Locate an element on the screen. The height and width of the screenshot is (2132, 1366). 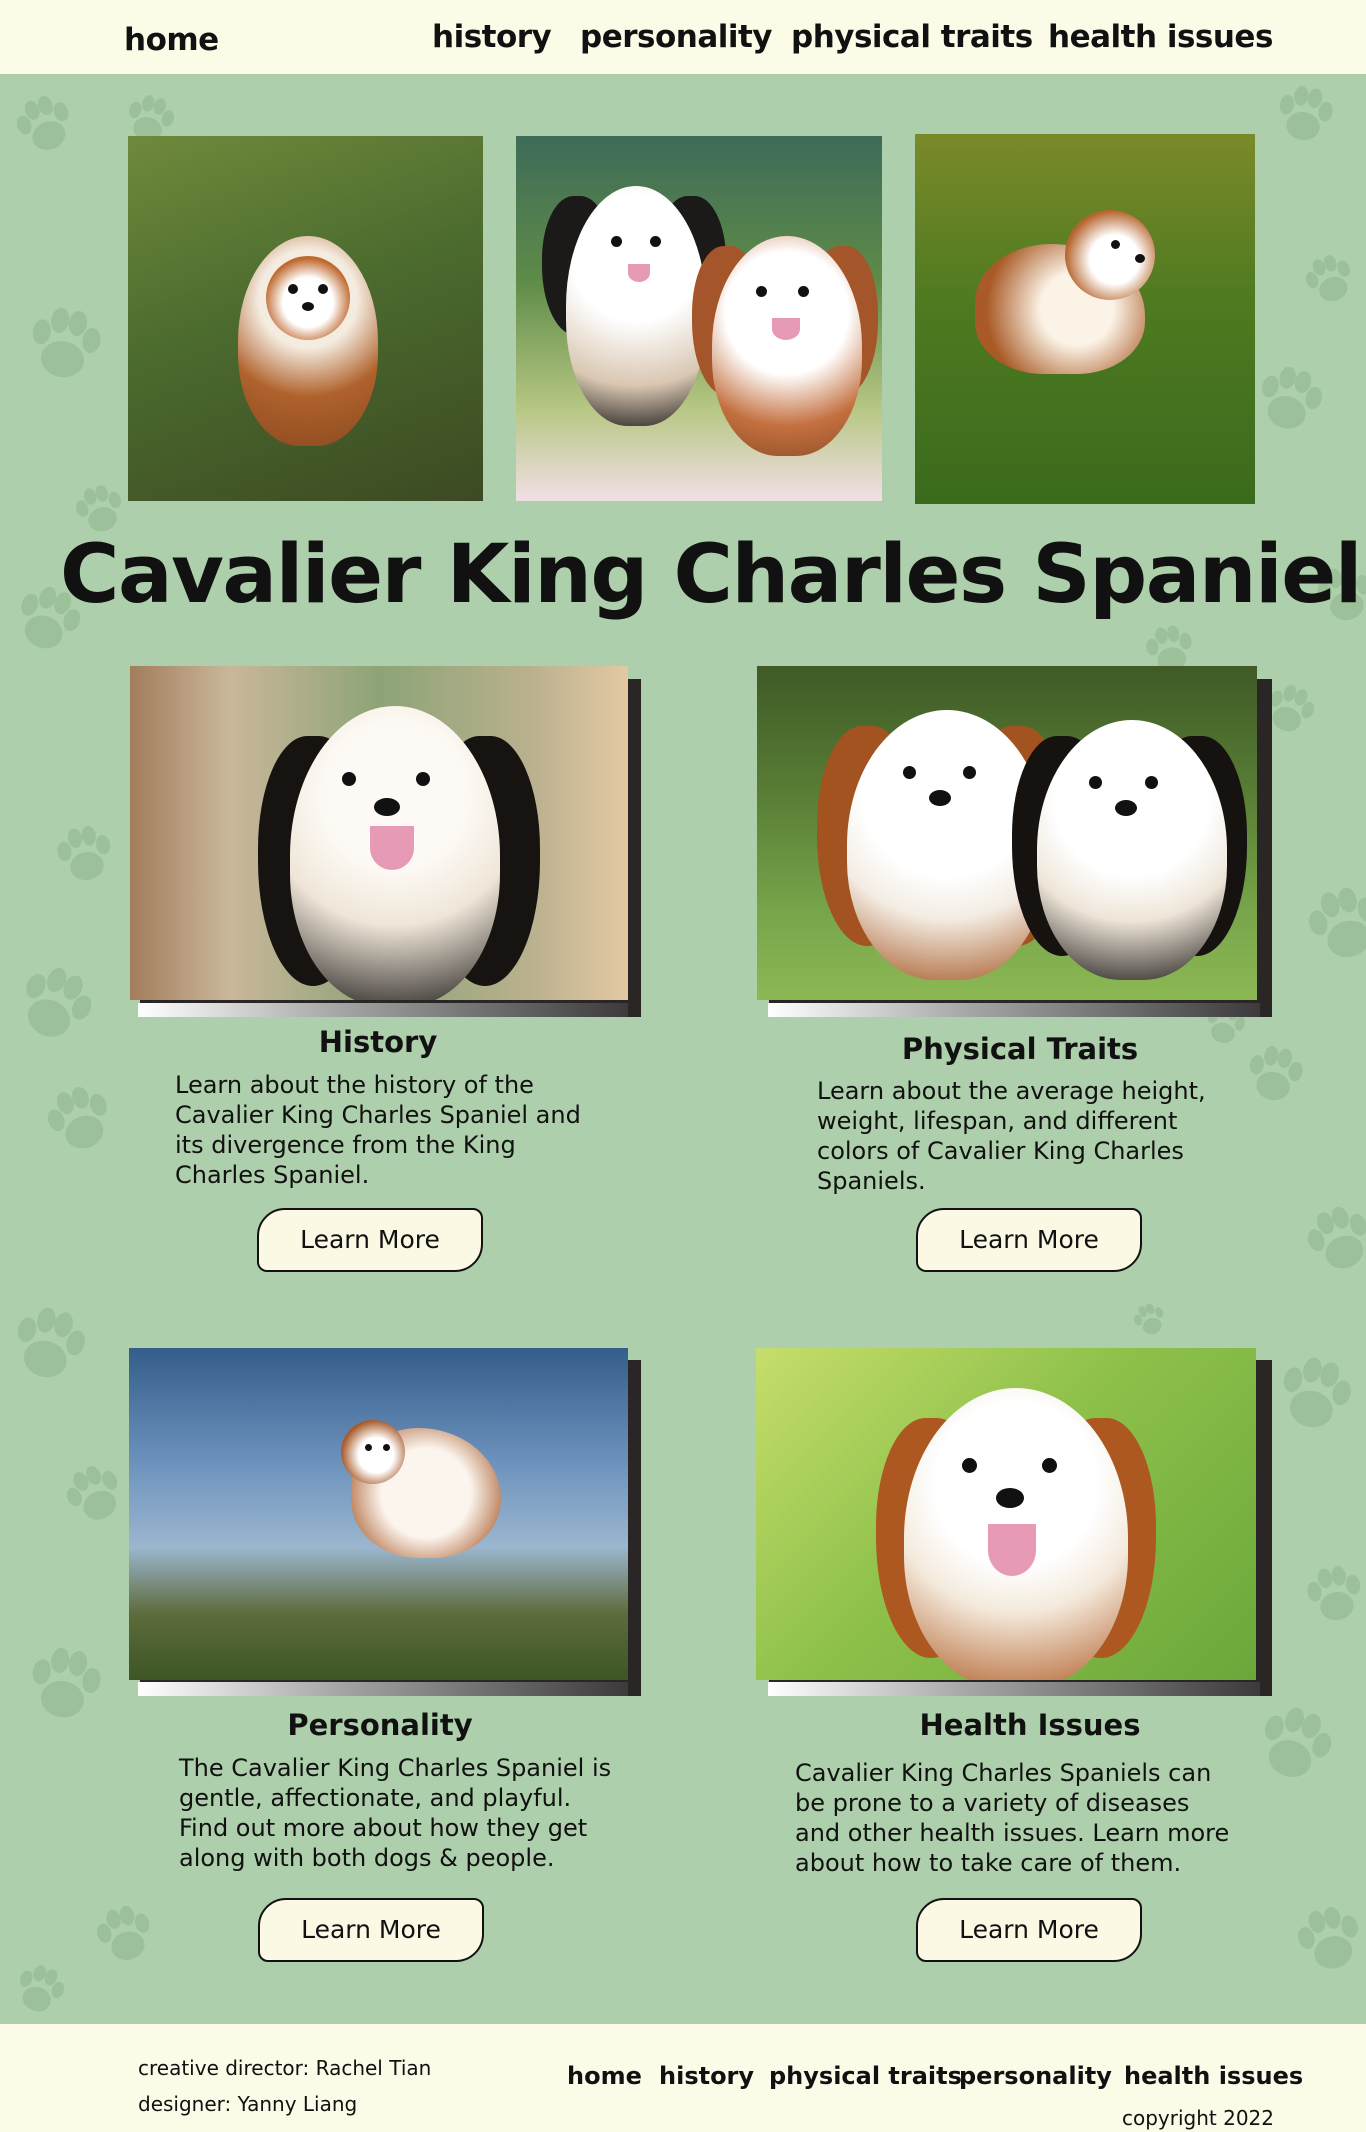
health-issues-photo-underline is located at coordinates (1014, 1689).